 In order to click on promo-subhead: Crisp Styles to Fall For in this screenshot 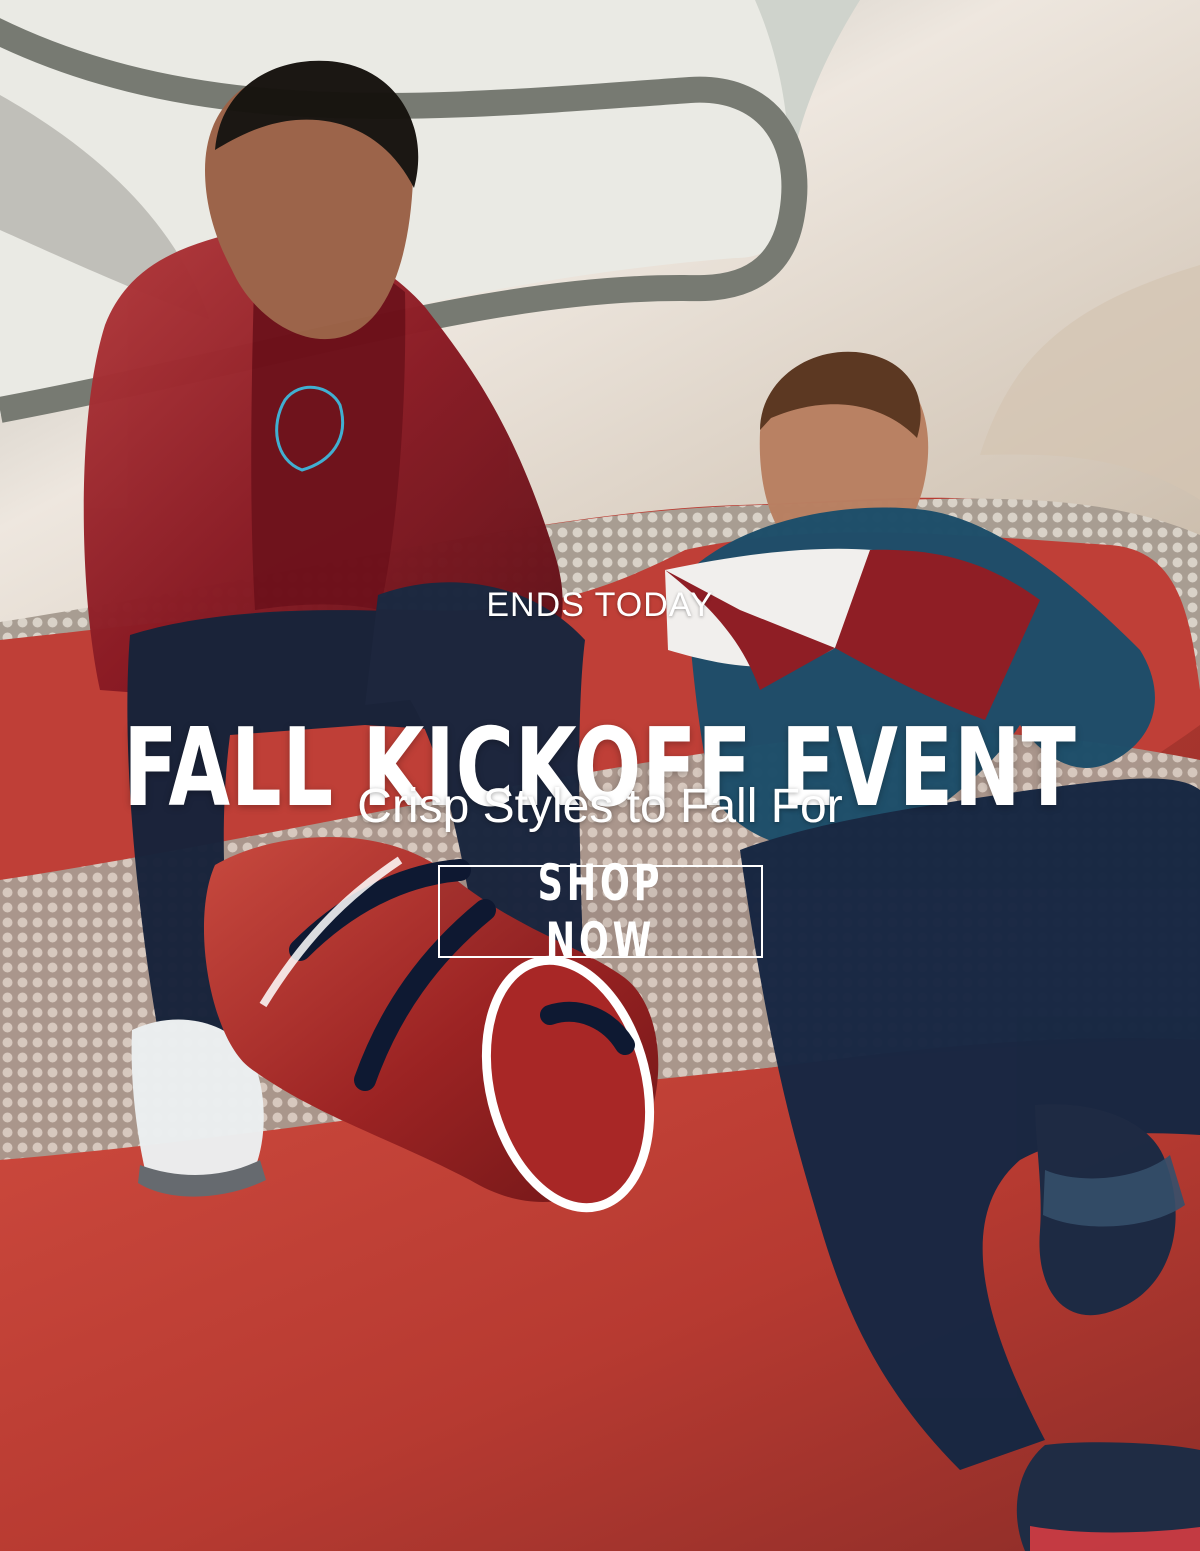, I will do `click(600, 806)`.